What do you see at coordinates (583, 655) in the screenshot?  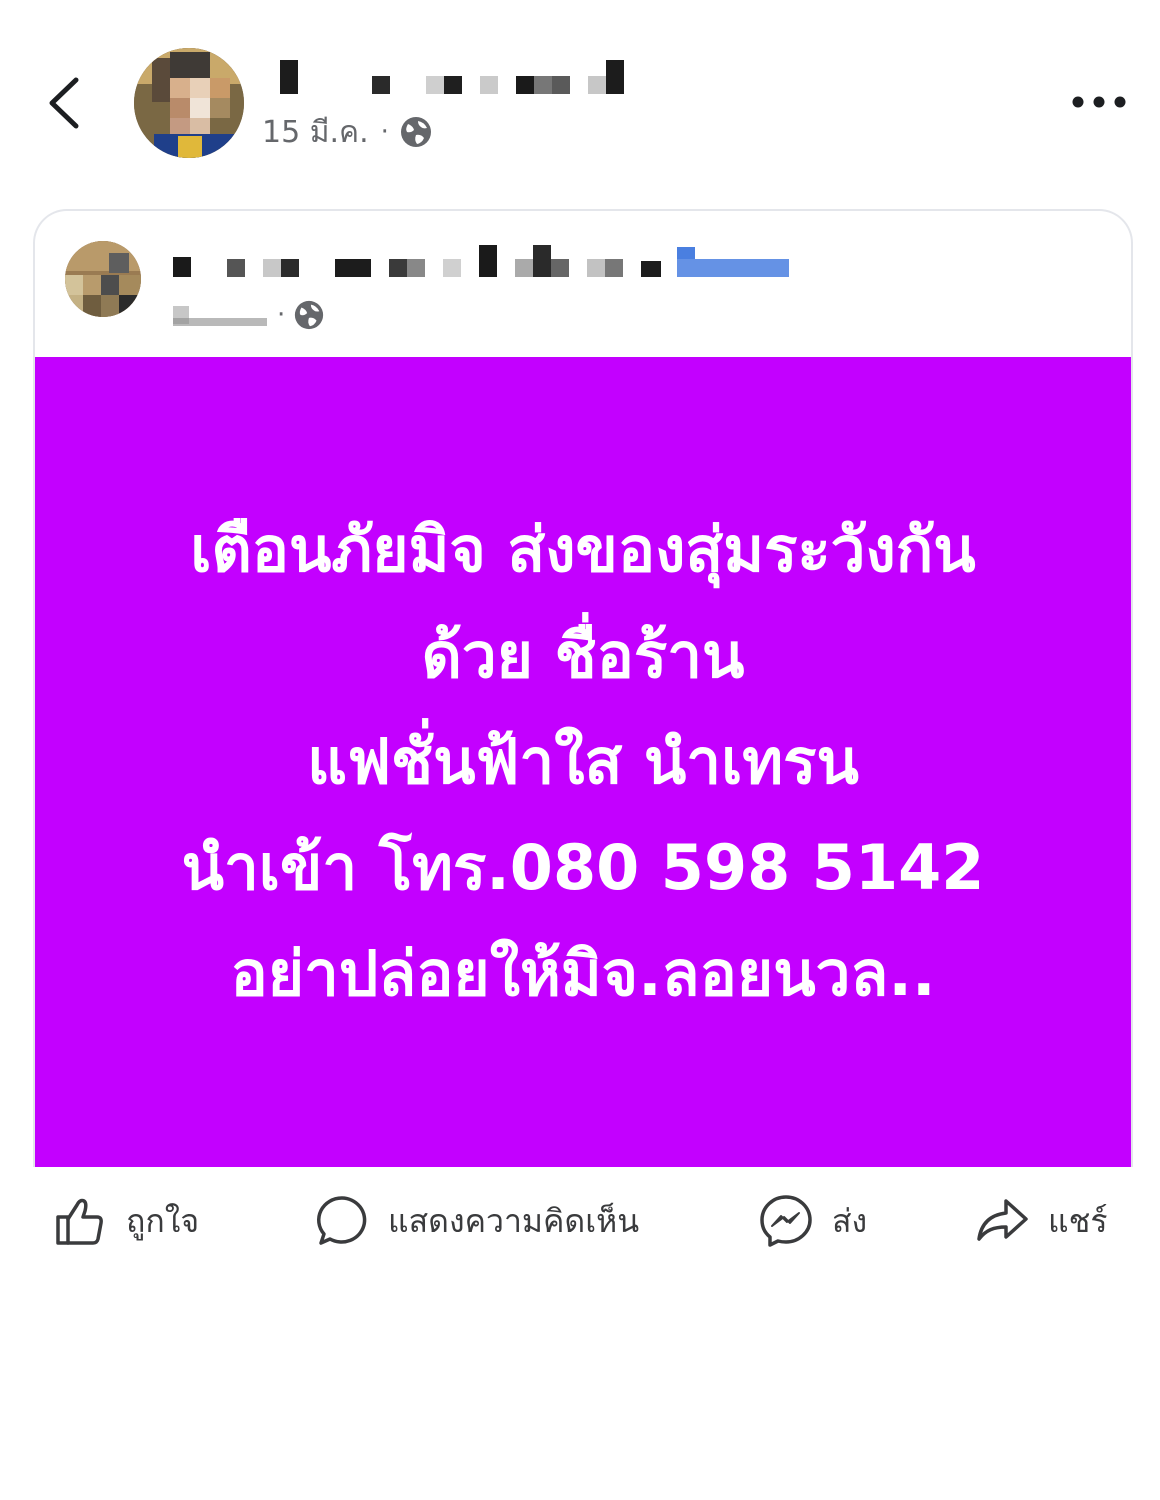 I see `banner-line-2: ด้วย ชื่อร้าน` at bounding box center [583, 655].